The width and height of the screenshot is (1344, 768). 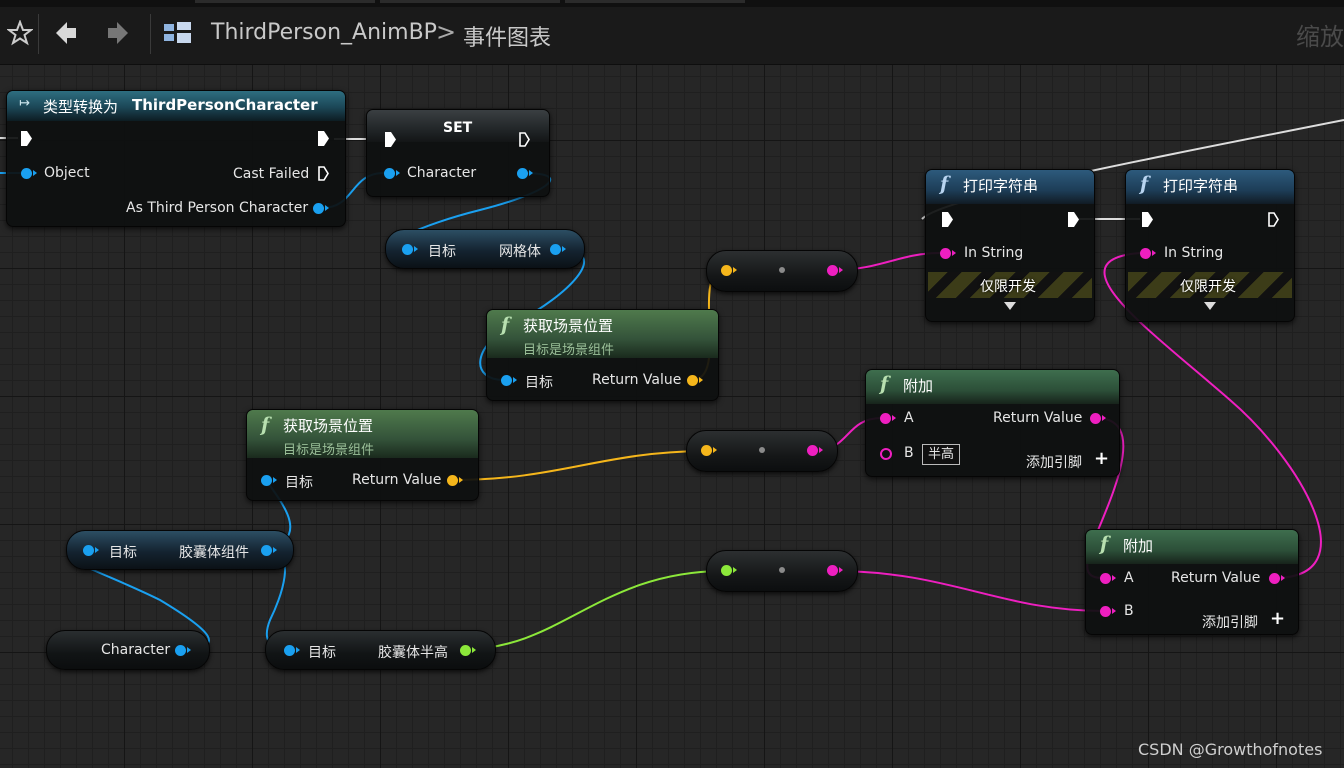 I want to click on b-default-value-field: 半高, so click(x=941, y=454).